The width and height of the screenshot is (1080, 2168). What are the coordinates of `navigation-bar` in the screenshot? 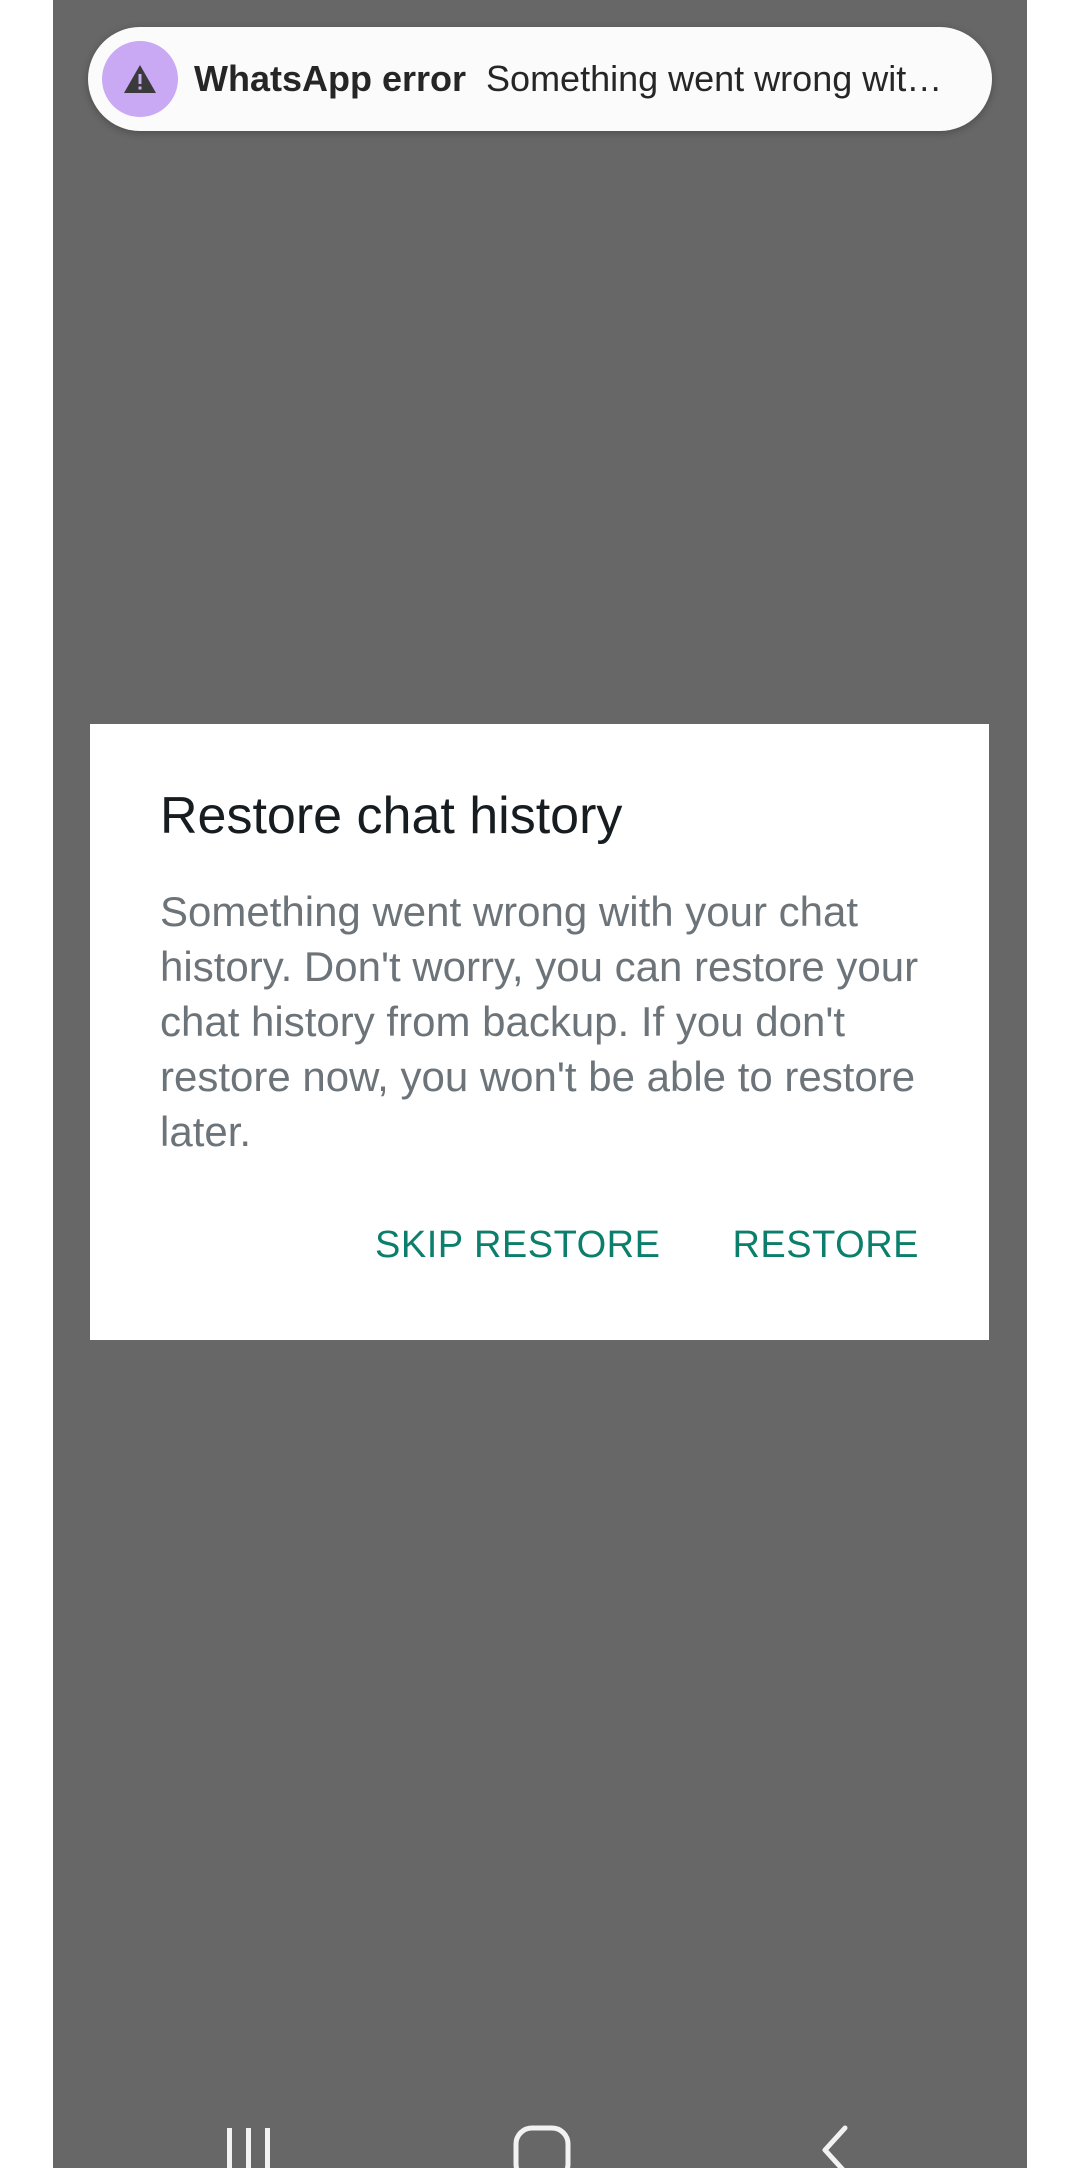 It's located at (540, 2138).